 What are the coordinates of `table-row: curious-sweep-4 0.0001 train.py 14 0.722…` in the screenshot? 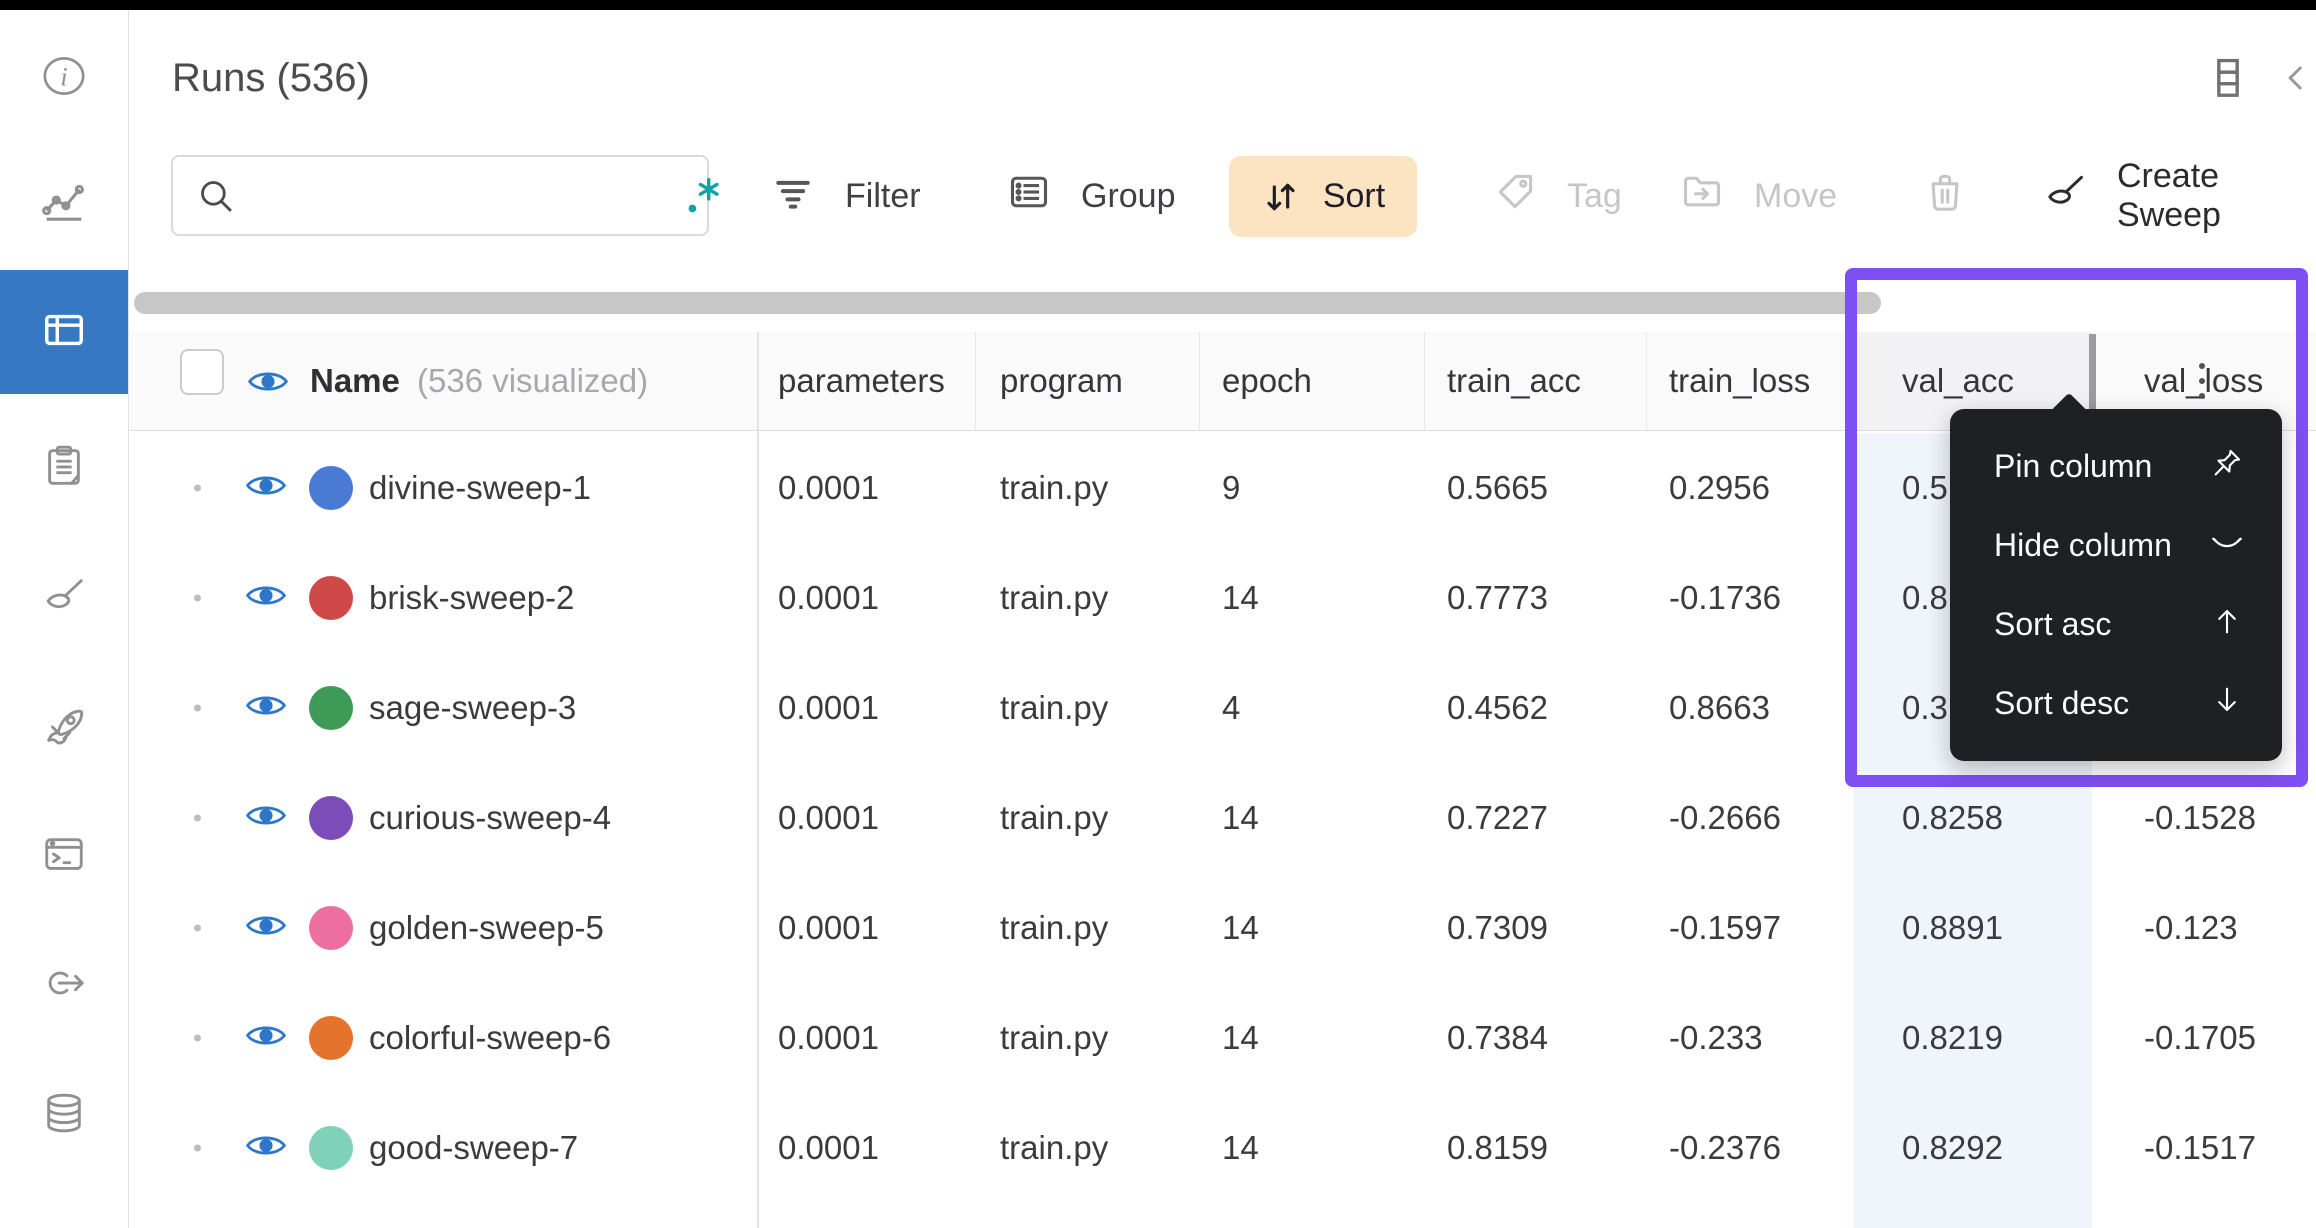 It's located at (1158, 818).